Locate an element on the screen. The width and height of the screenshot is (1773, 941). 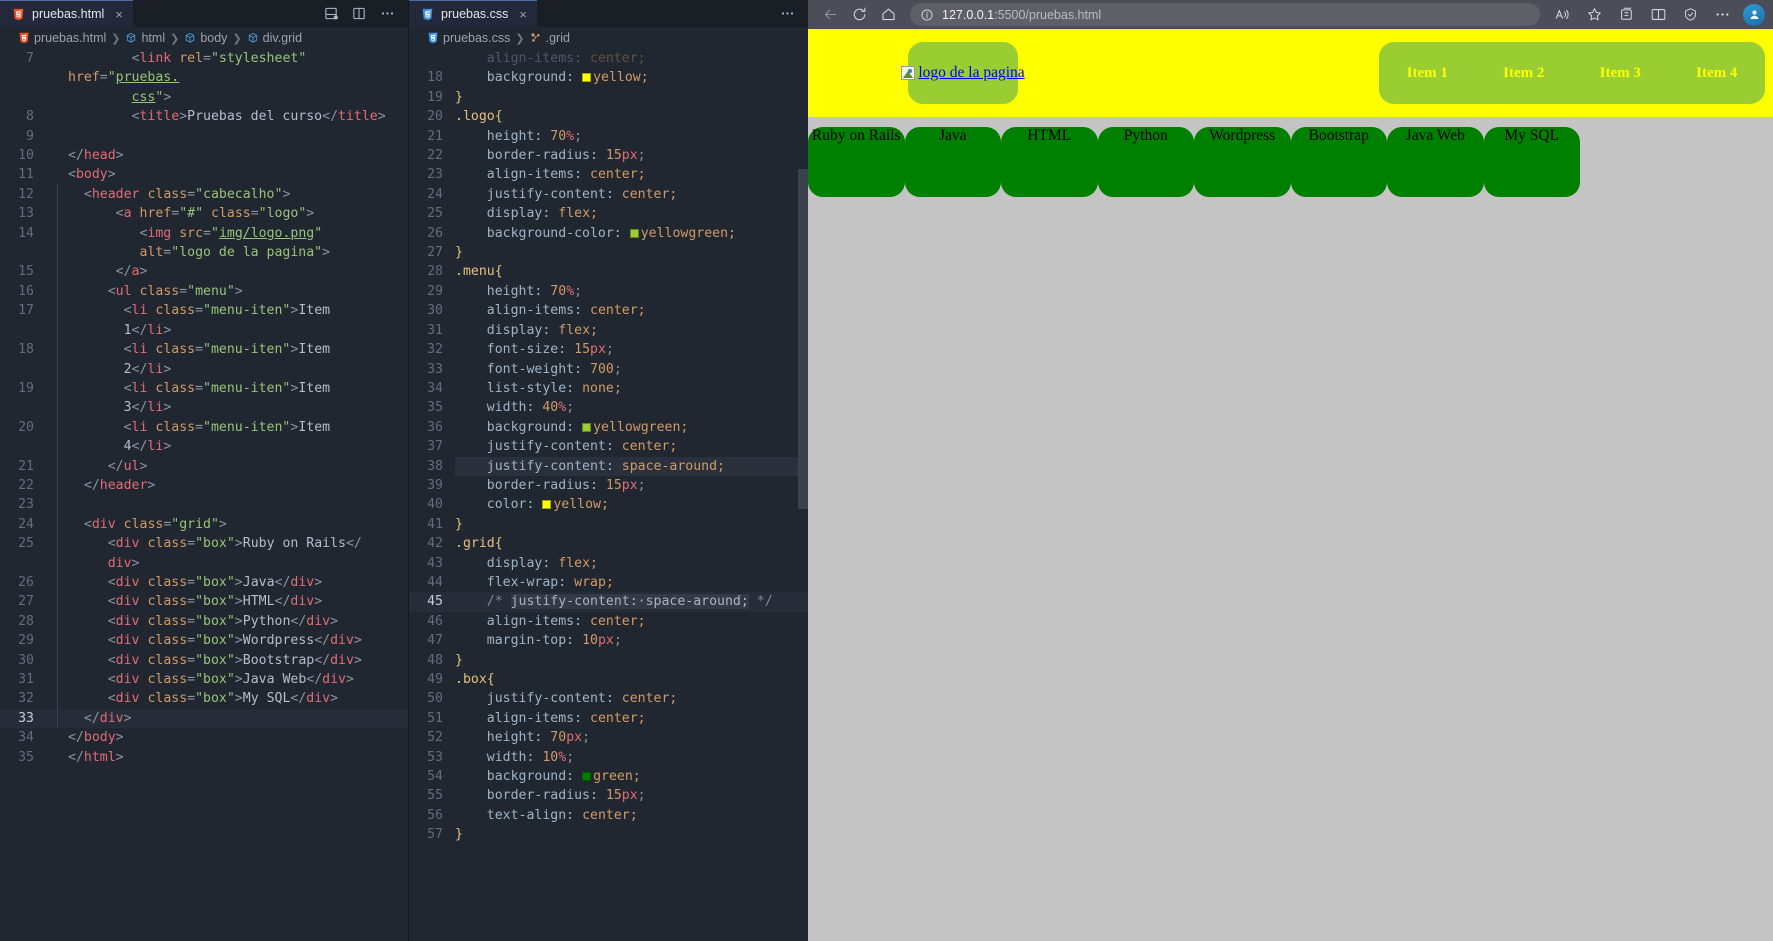
color-swatch-yellowgreen is located at coordinates (587, 427).